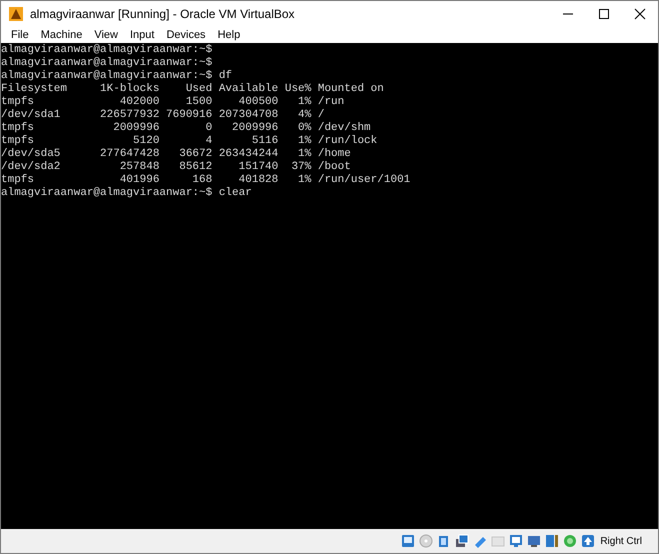 The height and width of the screenshot is (554, 659). What do you see at coordinates (206, 180) in the screenshot?
I see `terminal-line: tmpfs 401996 168 401828 1% /run/user/1001` at bounding box center [206, 180].